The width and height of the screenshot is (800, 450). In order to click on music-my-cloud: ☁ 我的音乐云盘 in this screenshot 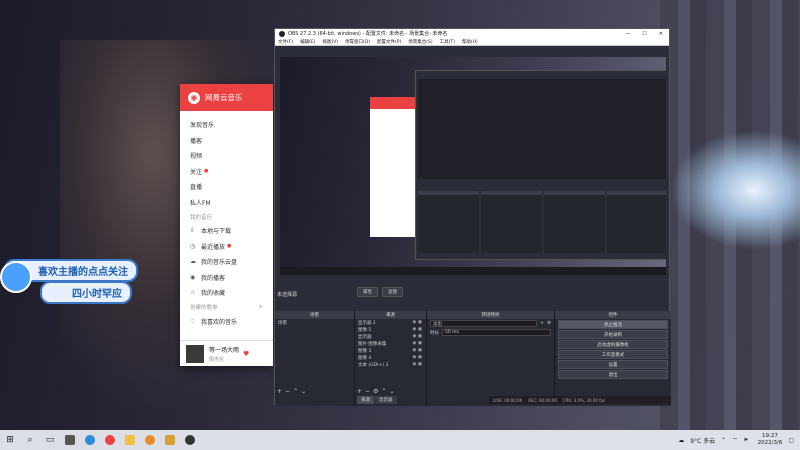, I will do `click(231, 262)`.